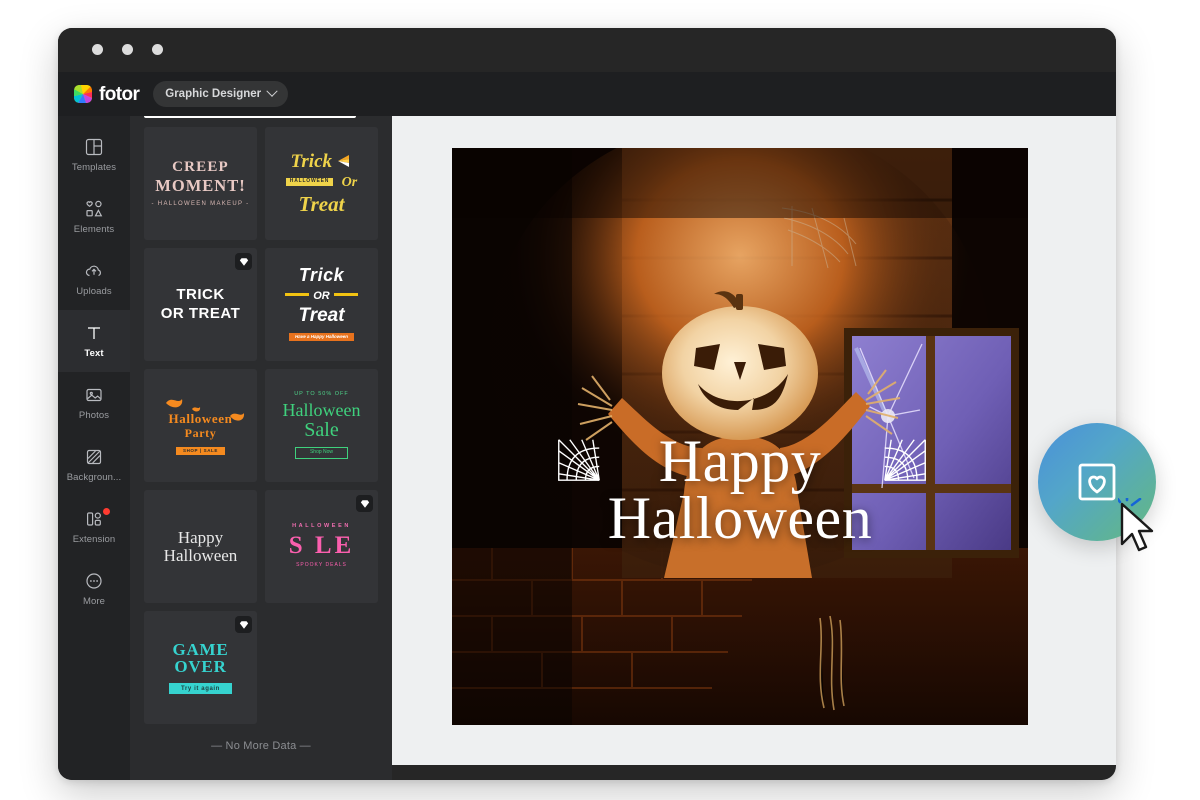 The width and height of the screenshot is (1200, 800). Describe the element at coordinates (200, 689) in the screenshot. I see `thumb-cta: Try it again` at that location.